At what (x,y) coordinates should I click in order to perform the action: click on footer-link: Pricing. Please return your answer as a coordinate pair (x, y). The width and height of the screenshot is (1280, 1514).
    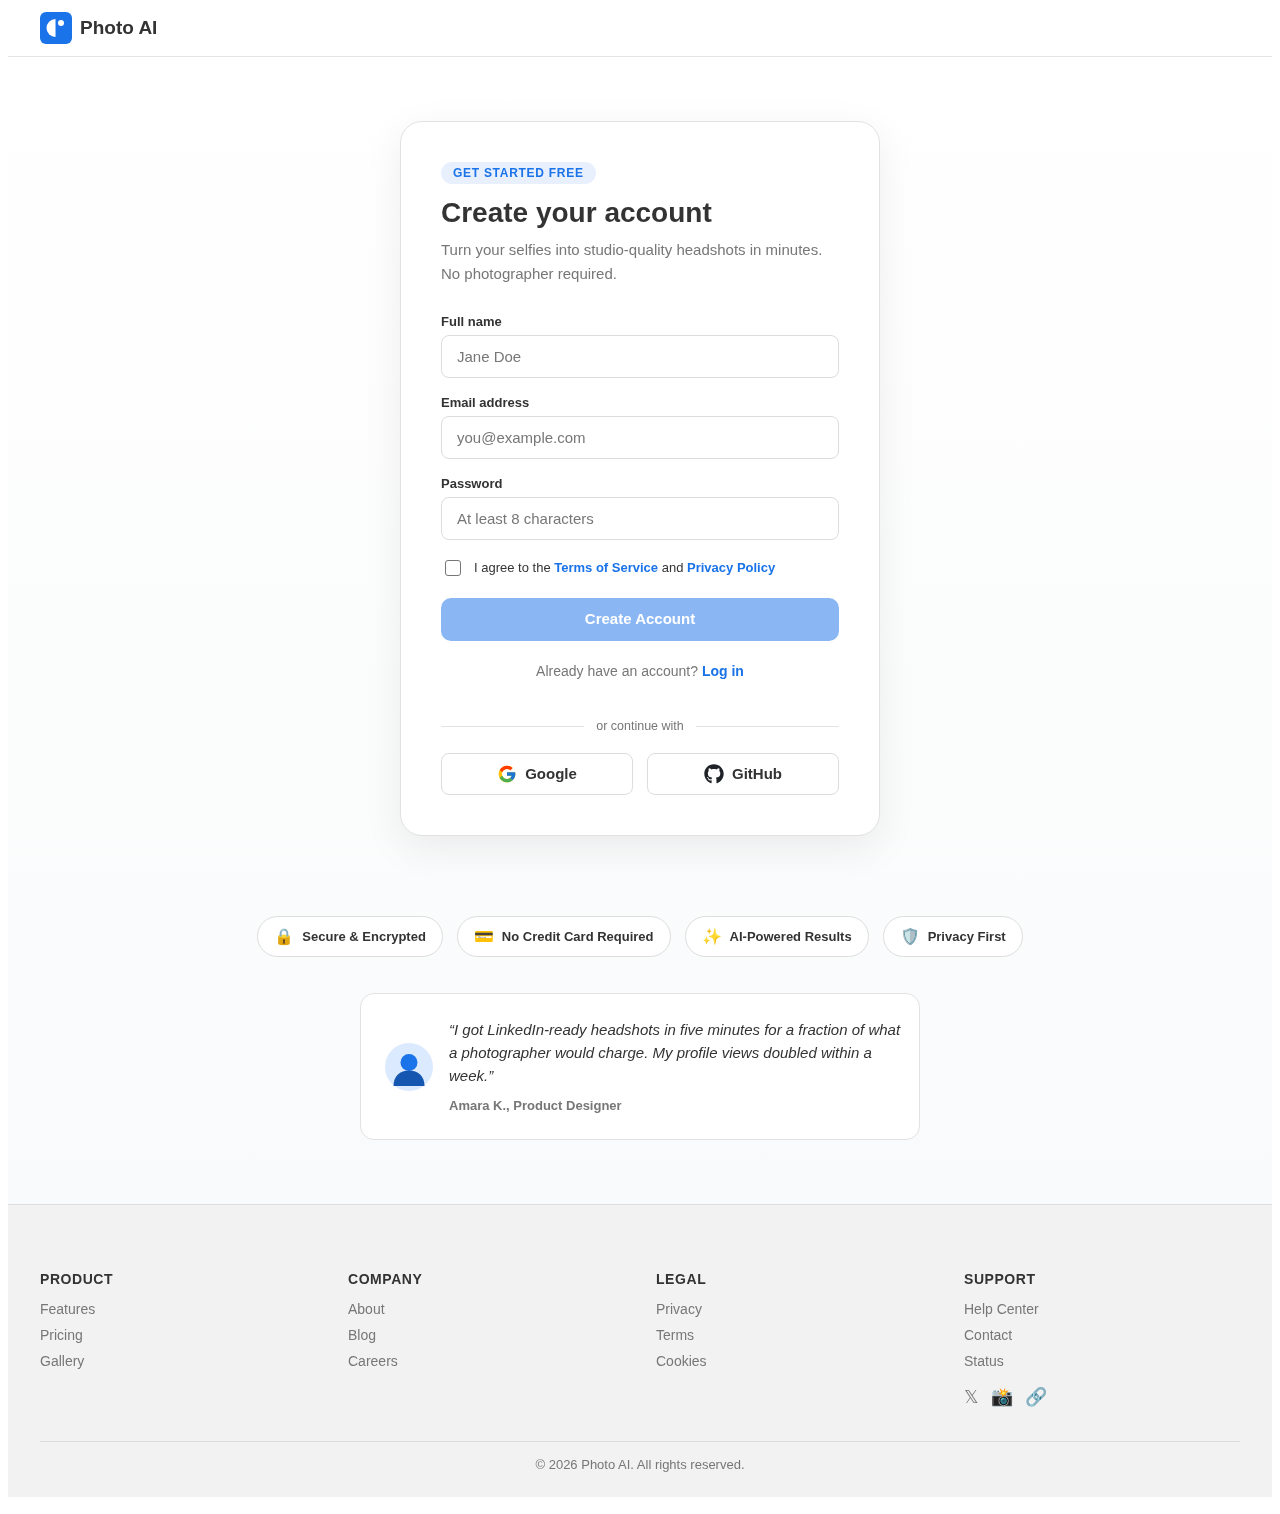
    Looking at the image, I should click on (61, 1335).